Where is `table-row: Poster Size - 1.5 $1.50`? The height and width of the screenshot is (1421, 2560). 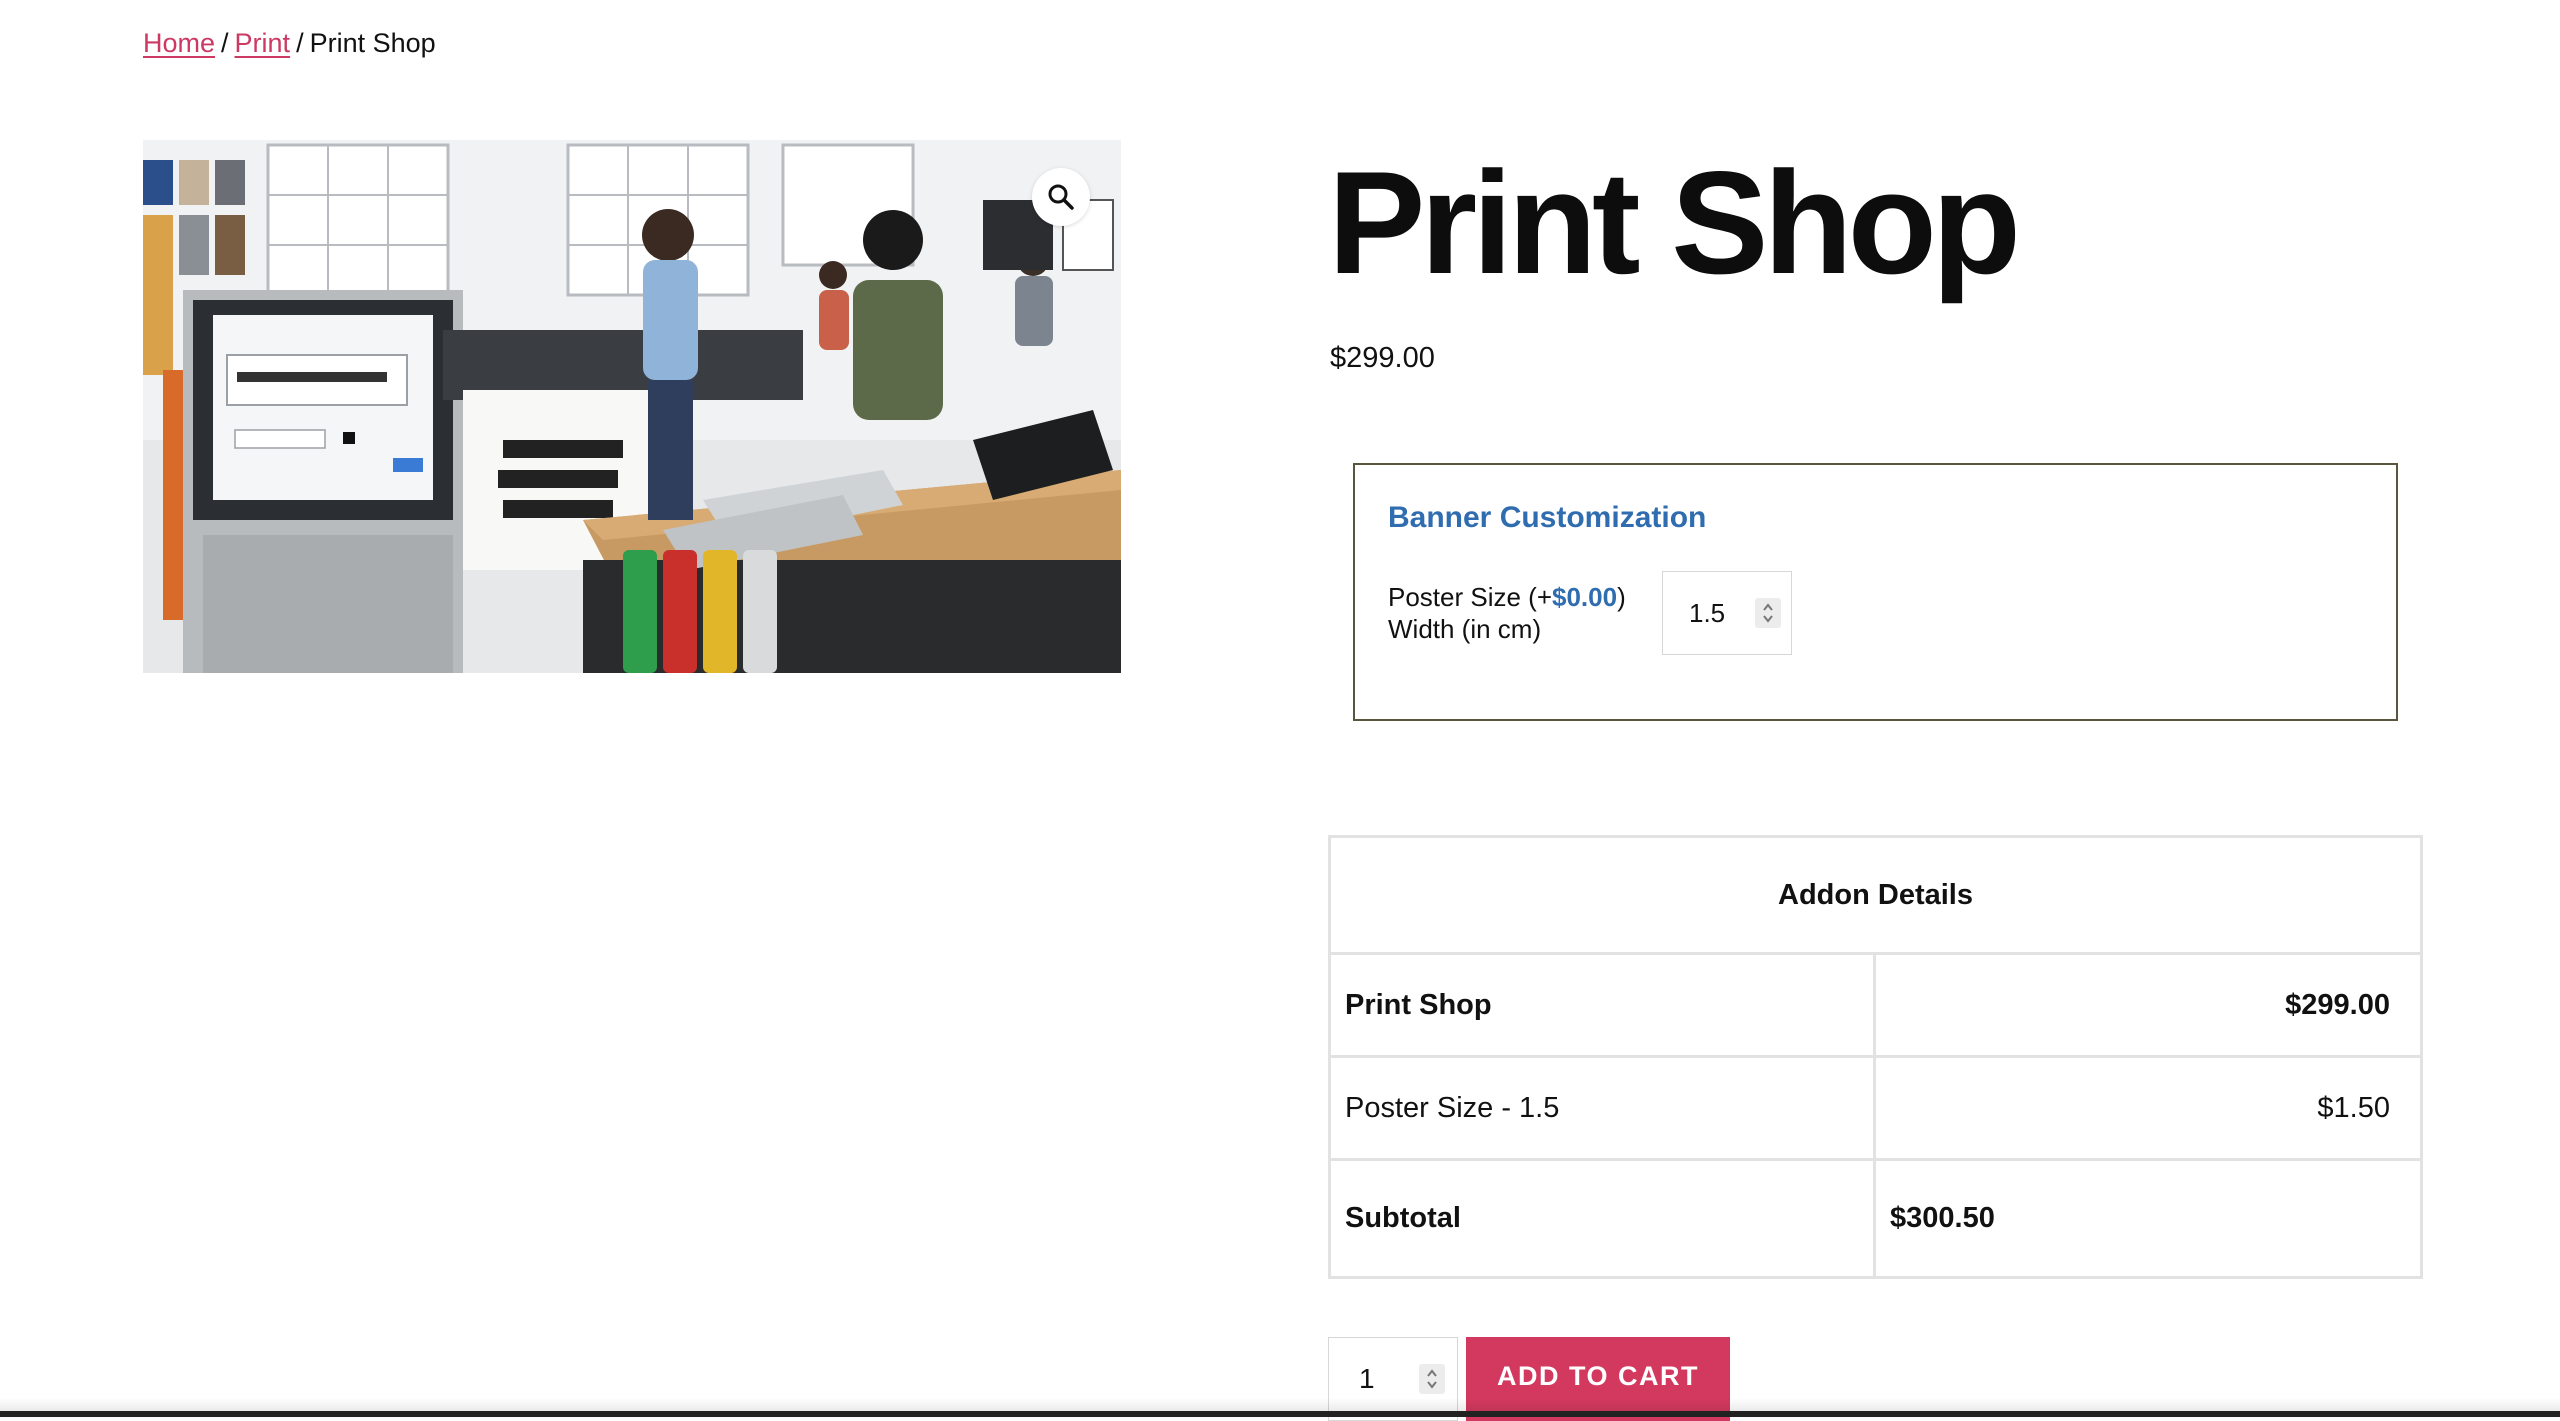
table-row: Poster Size - 1.5 $1.50 is located at coordinates (1875, 1108).